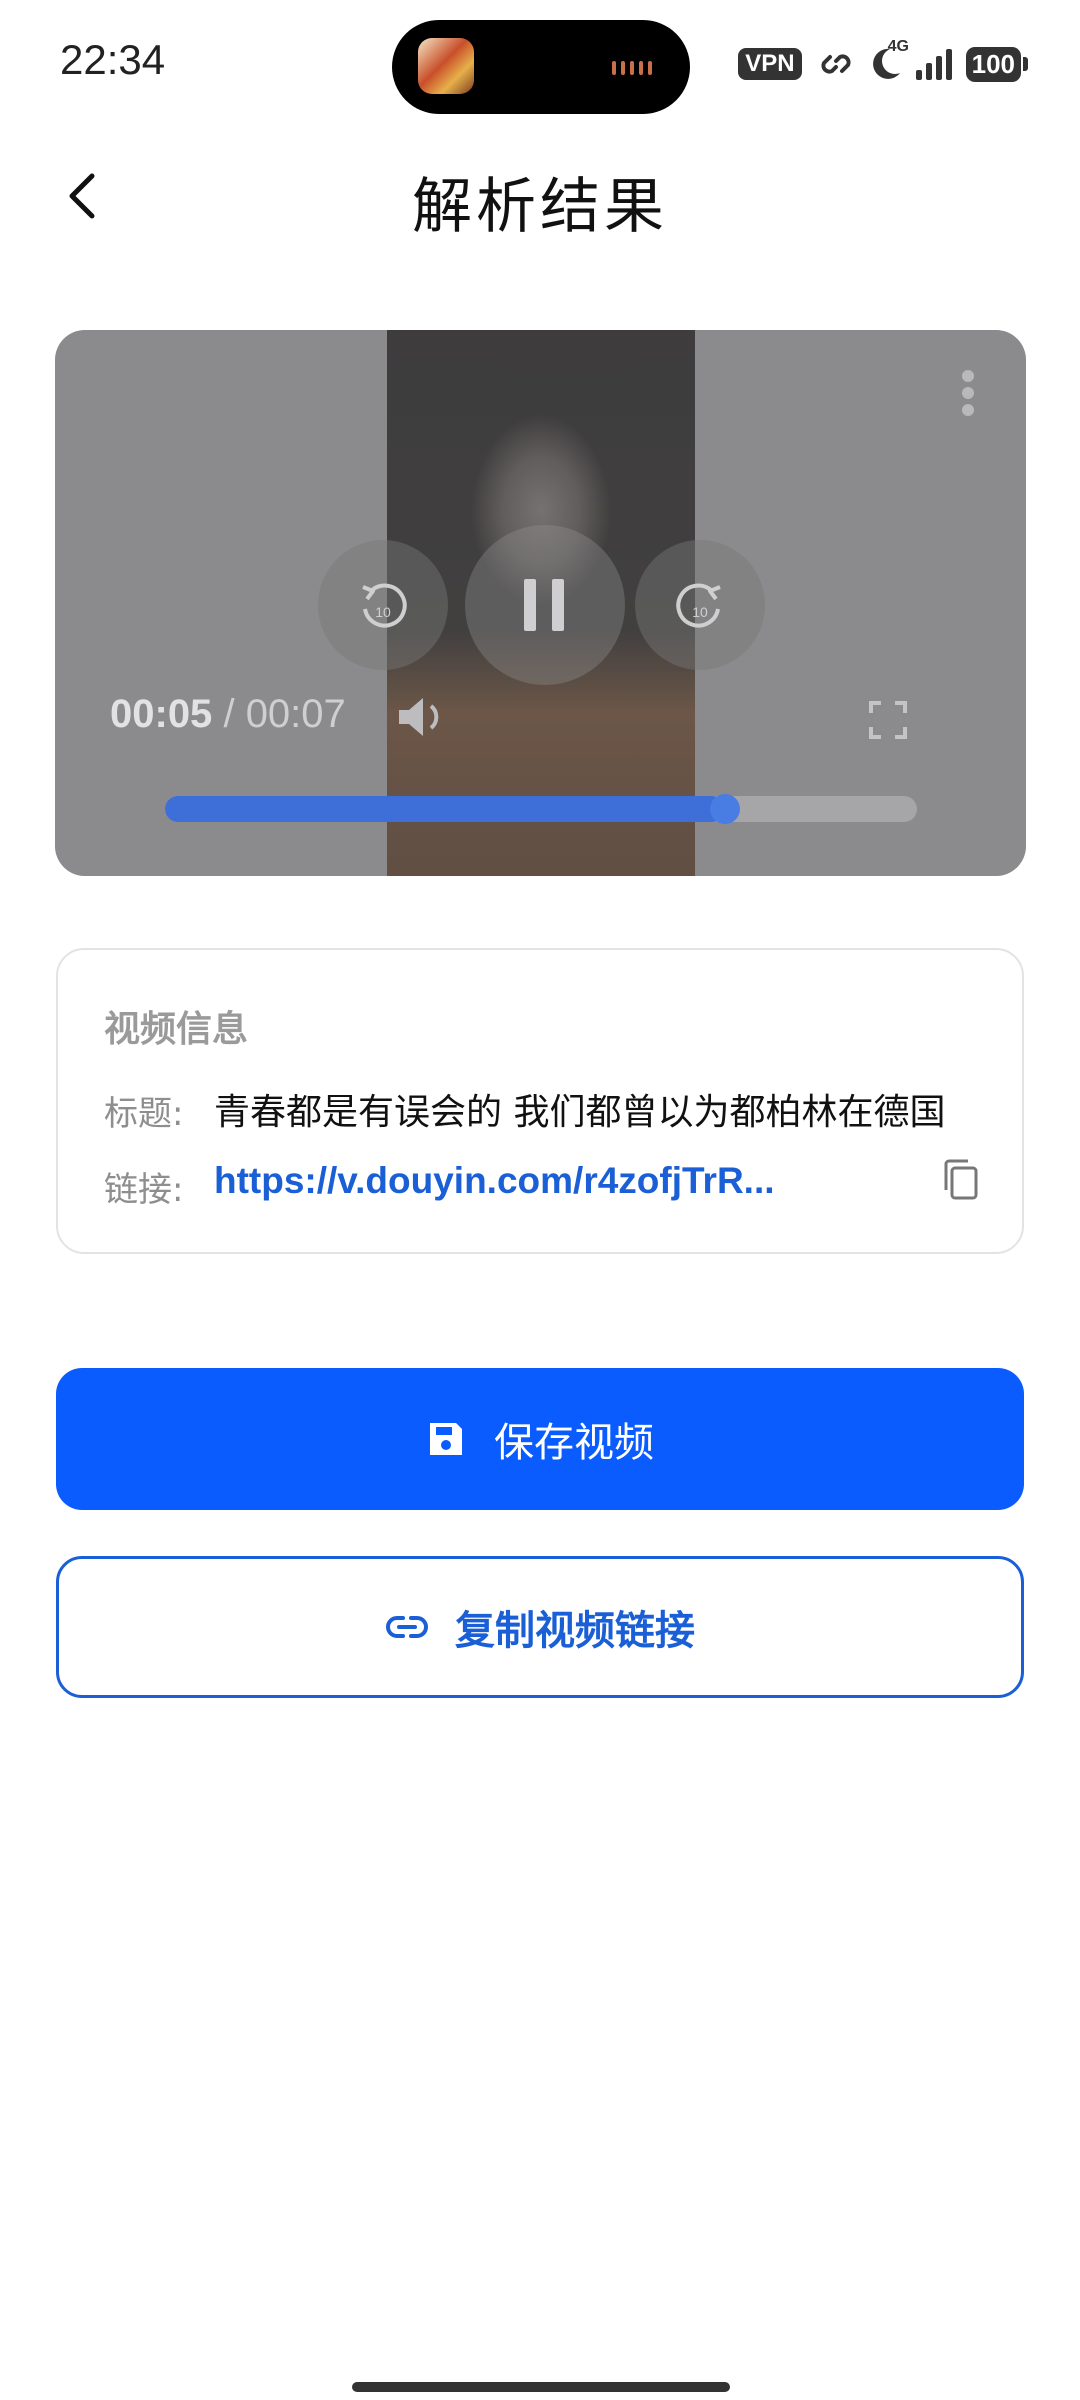 Image resolution: width=1080 pixels, height=2400 pixels. I want to click on pause-icon, so click(544, 605).